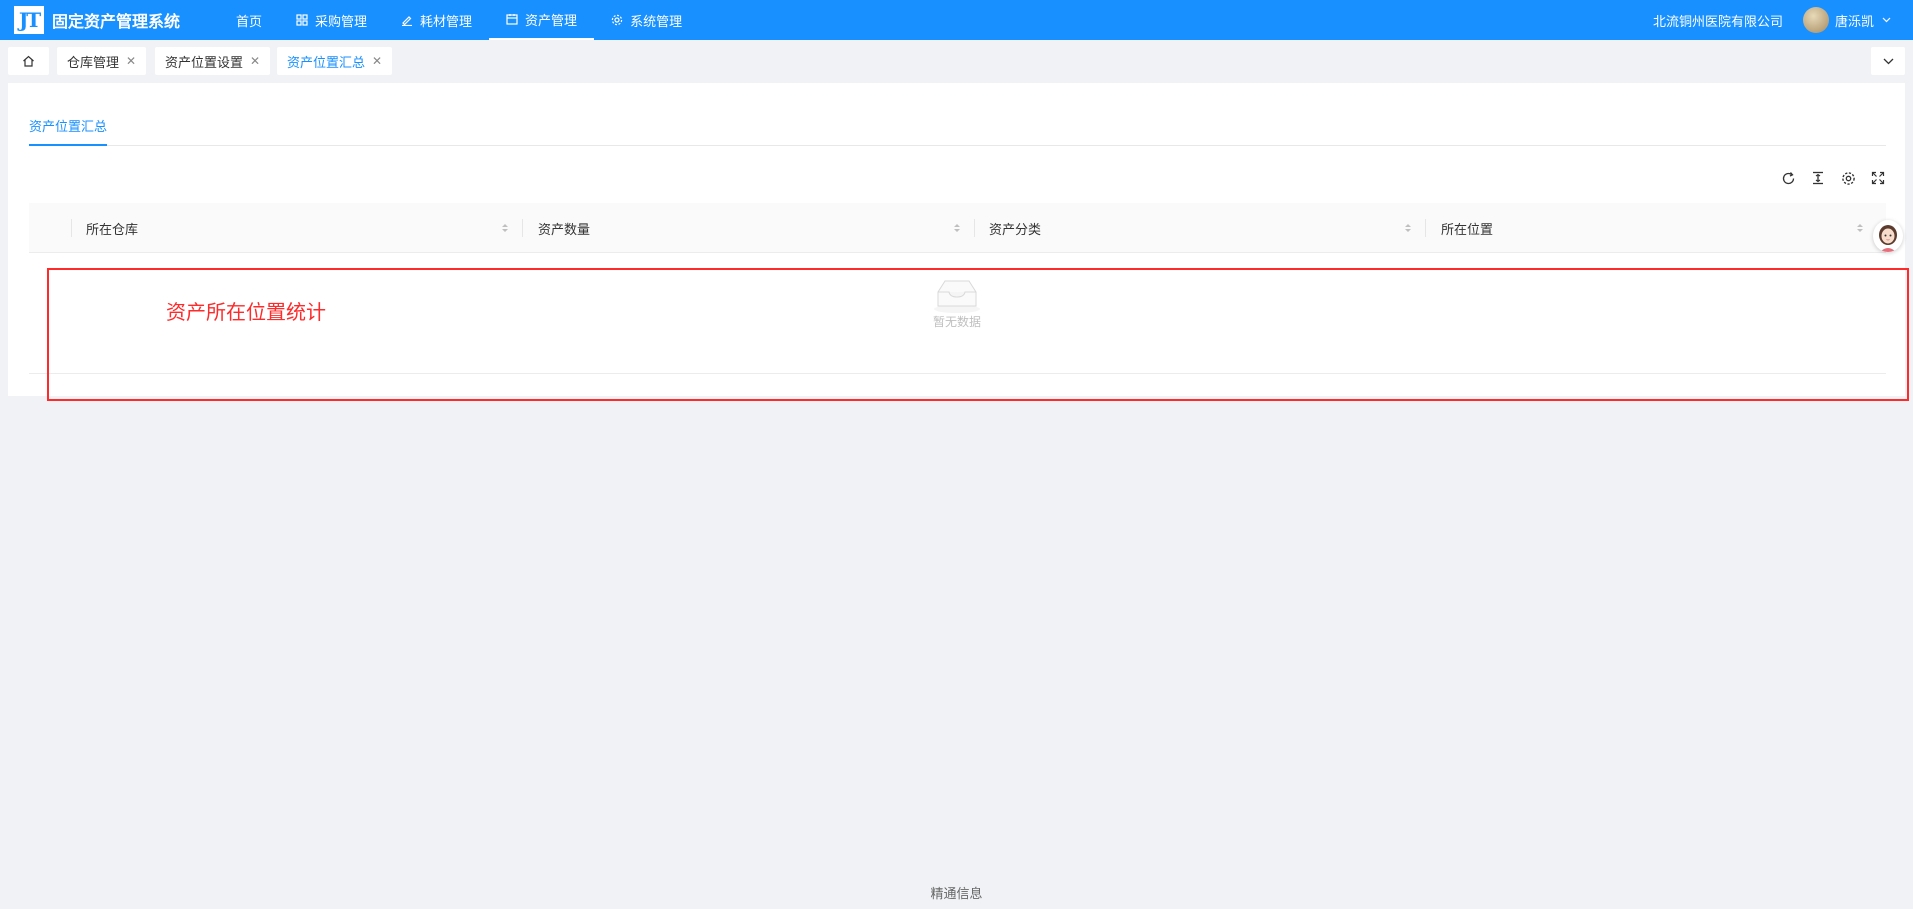 The image size is (1913, 909). I want to click on column-label: 所在位置, so click(1467, 230).